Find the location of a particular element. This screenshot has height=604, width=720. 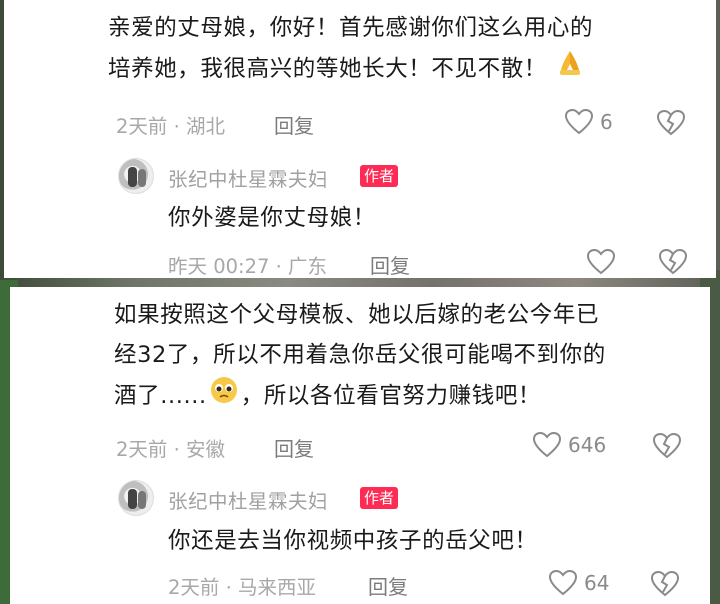

comment-line: 酒了...... ，所以各位看官努力赚钱吧！ is located at coordinates (409, 396).